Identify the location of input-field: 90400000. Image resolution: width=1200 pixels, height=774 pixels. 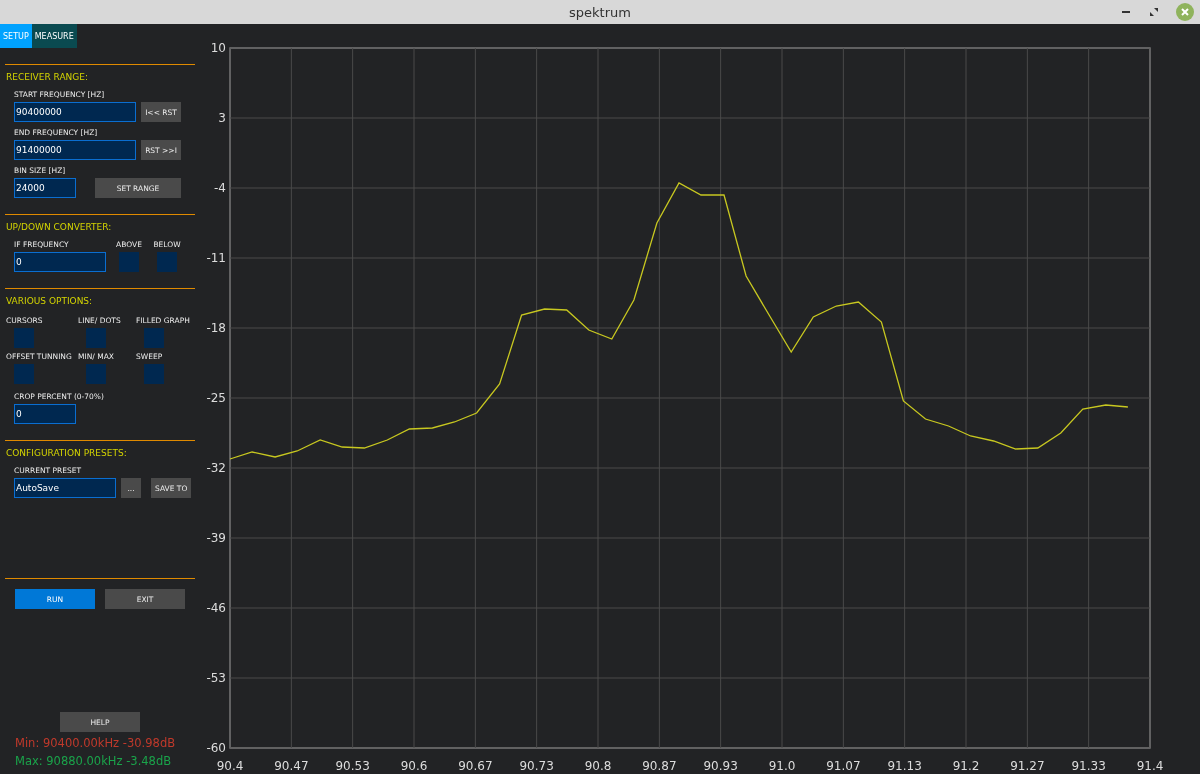
(75, 112).